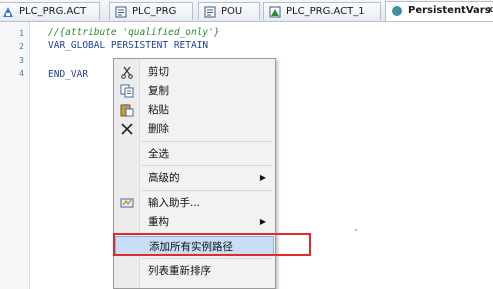  What do you see at coordinates (121, 12) in the screenshot?
I see `program-icon` at bounding box center [121, 12].